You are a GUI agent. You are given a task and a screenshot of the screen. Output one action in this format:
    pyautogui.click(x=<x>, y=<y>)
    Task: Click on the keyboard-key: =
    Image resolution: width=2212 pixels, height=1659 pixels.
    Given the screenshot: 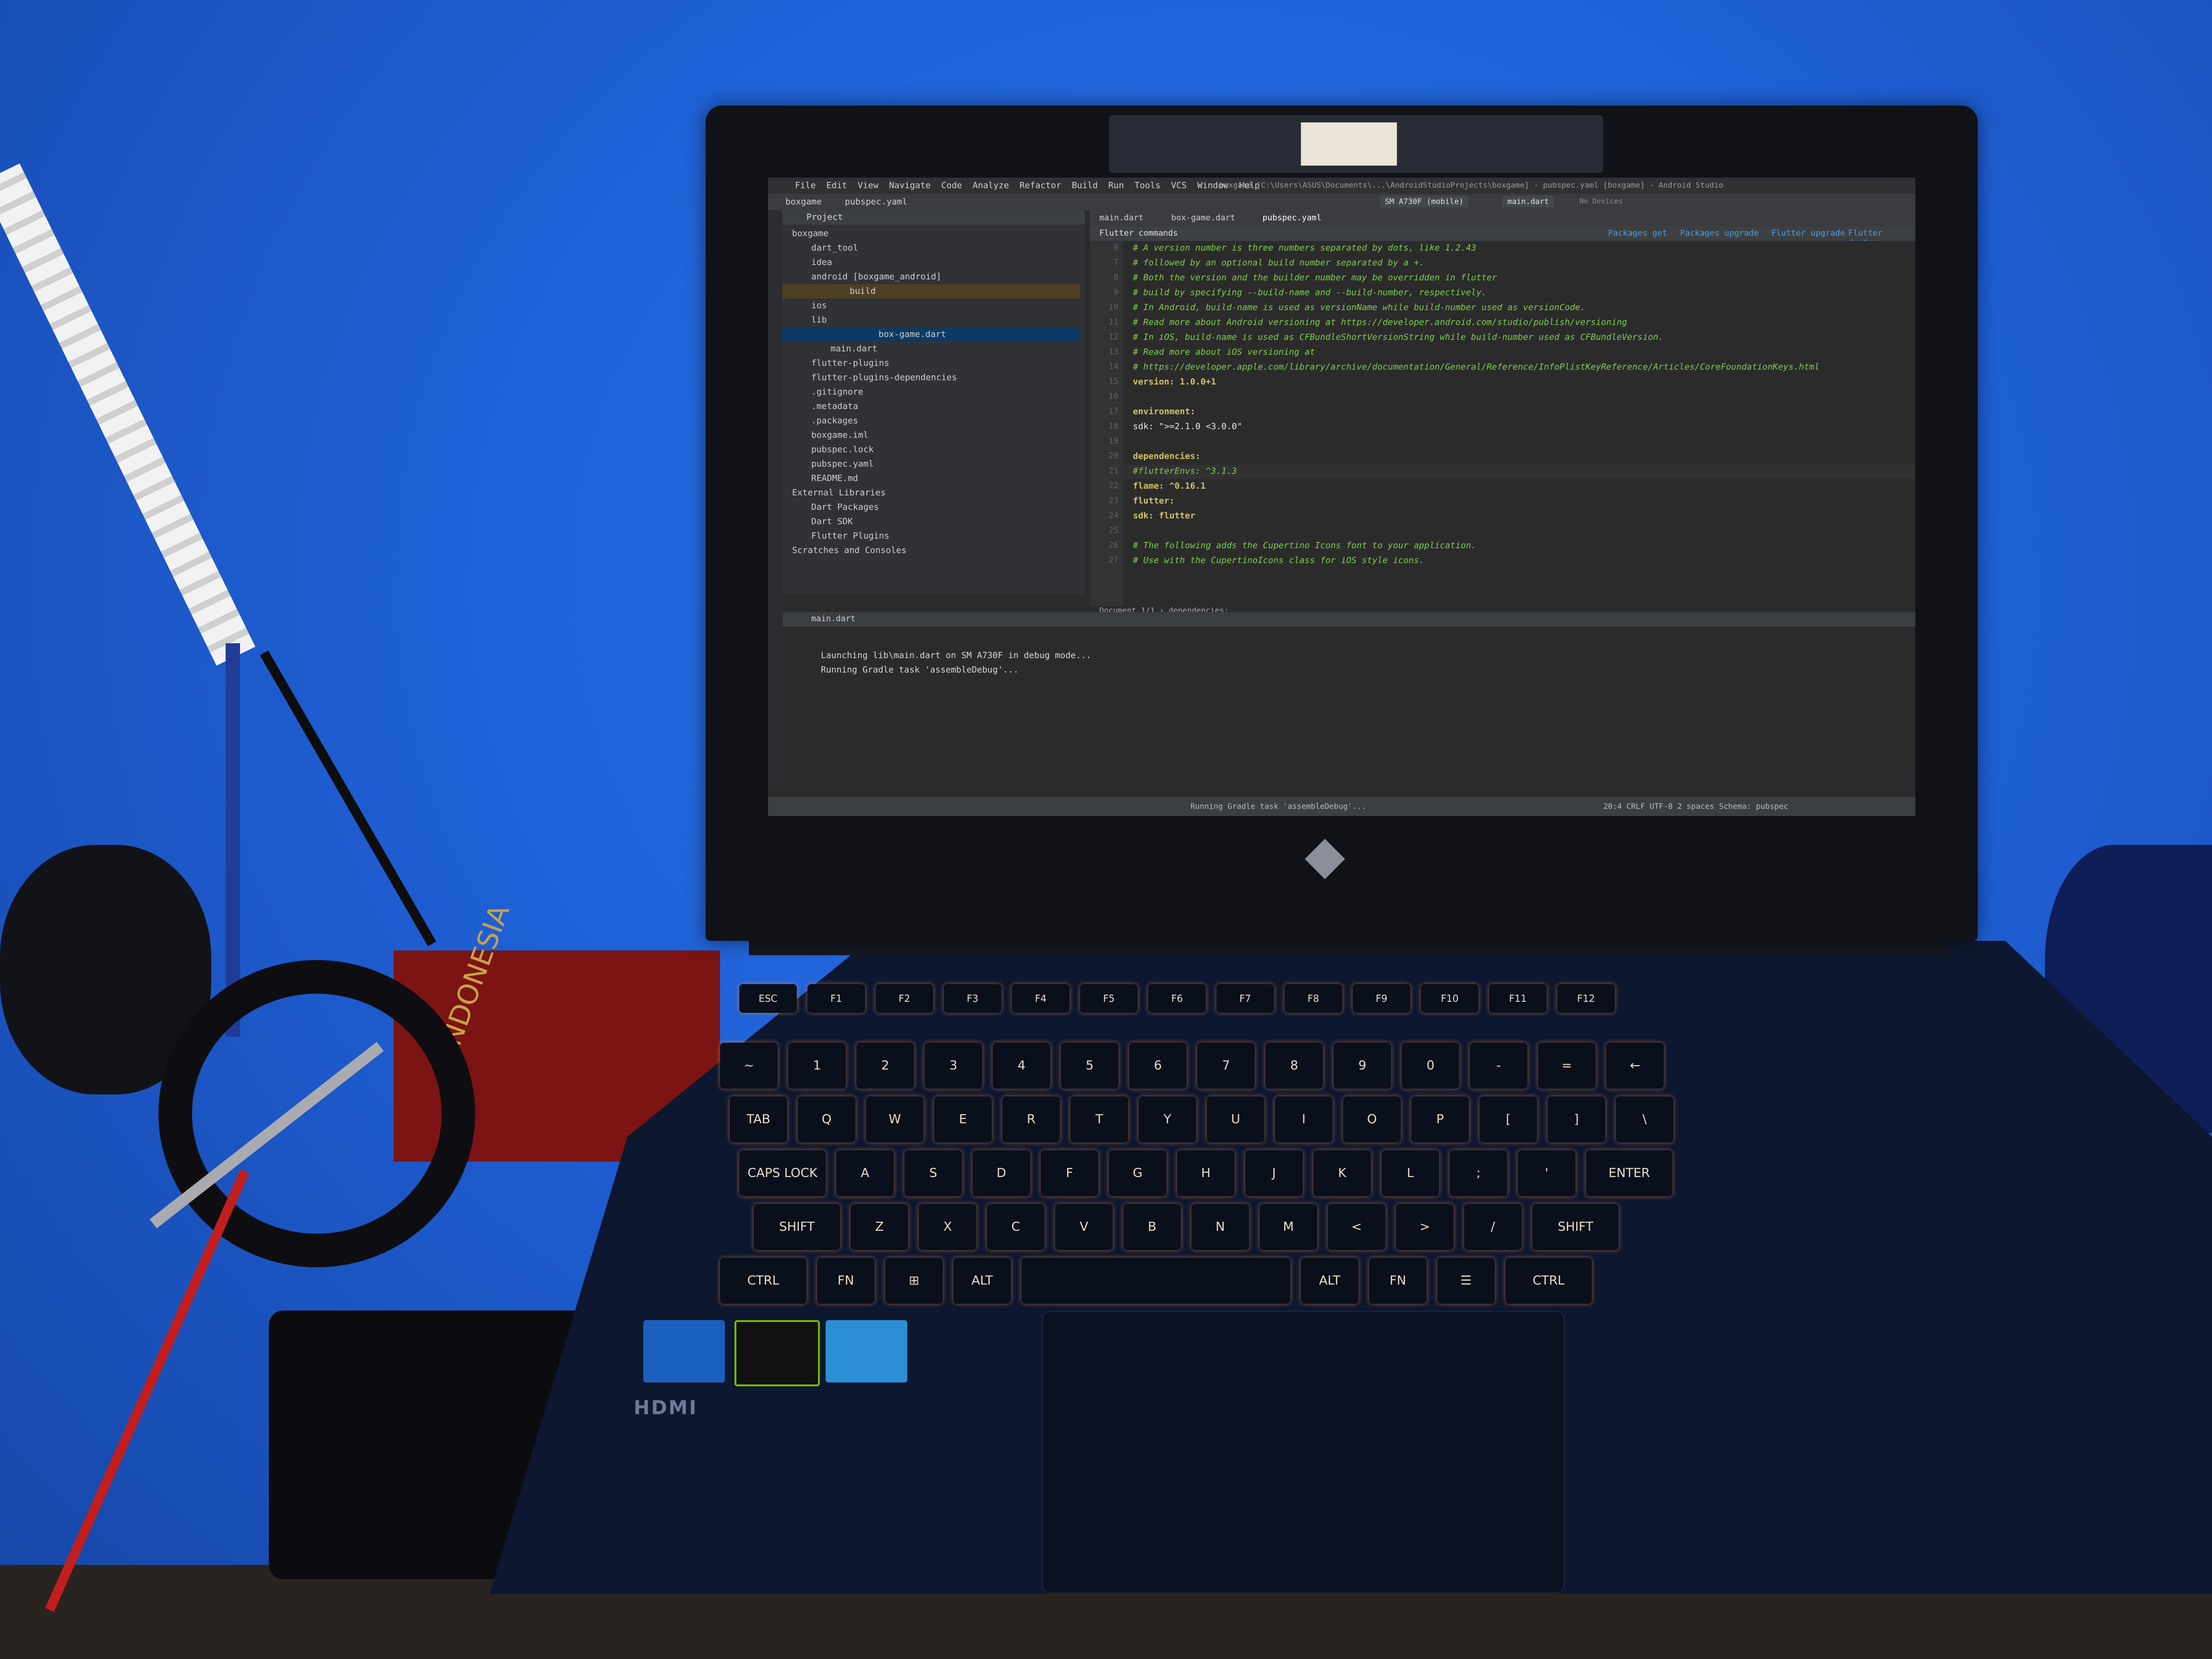 What is the action you would take?
    pyautogui.click(x=1567, y=1066)
    